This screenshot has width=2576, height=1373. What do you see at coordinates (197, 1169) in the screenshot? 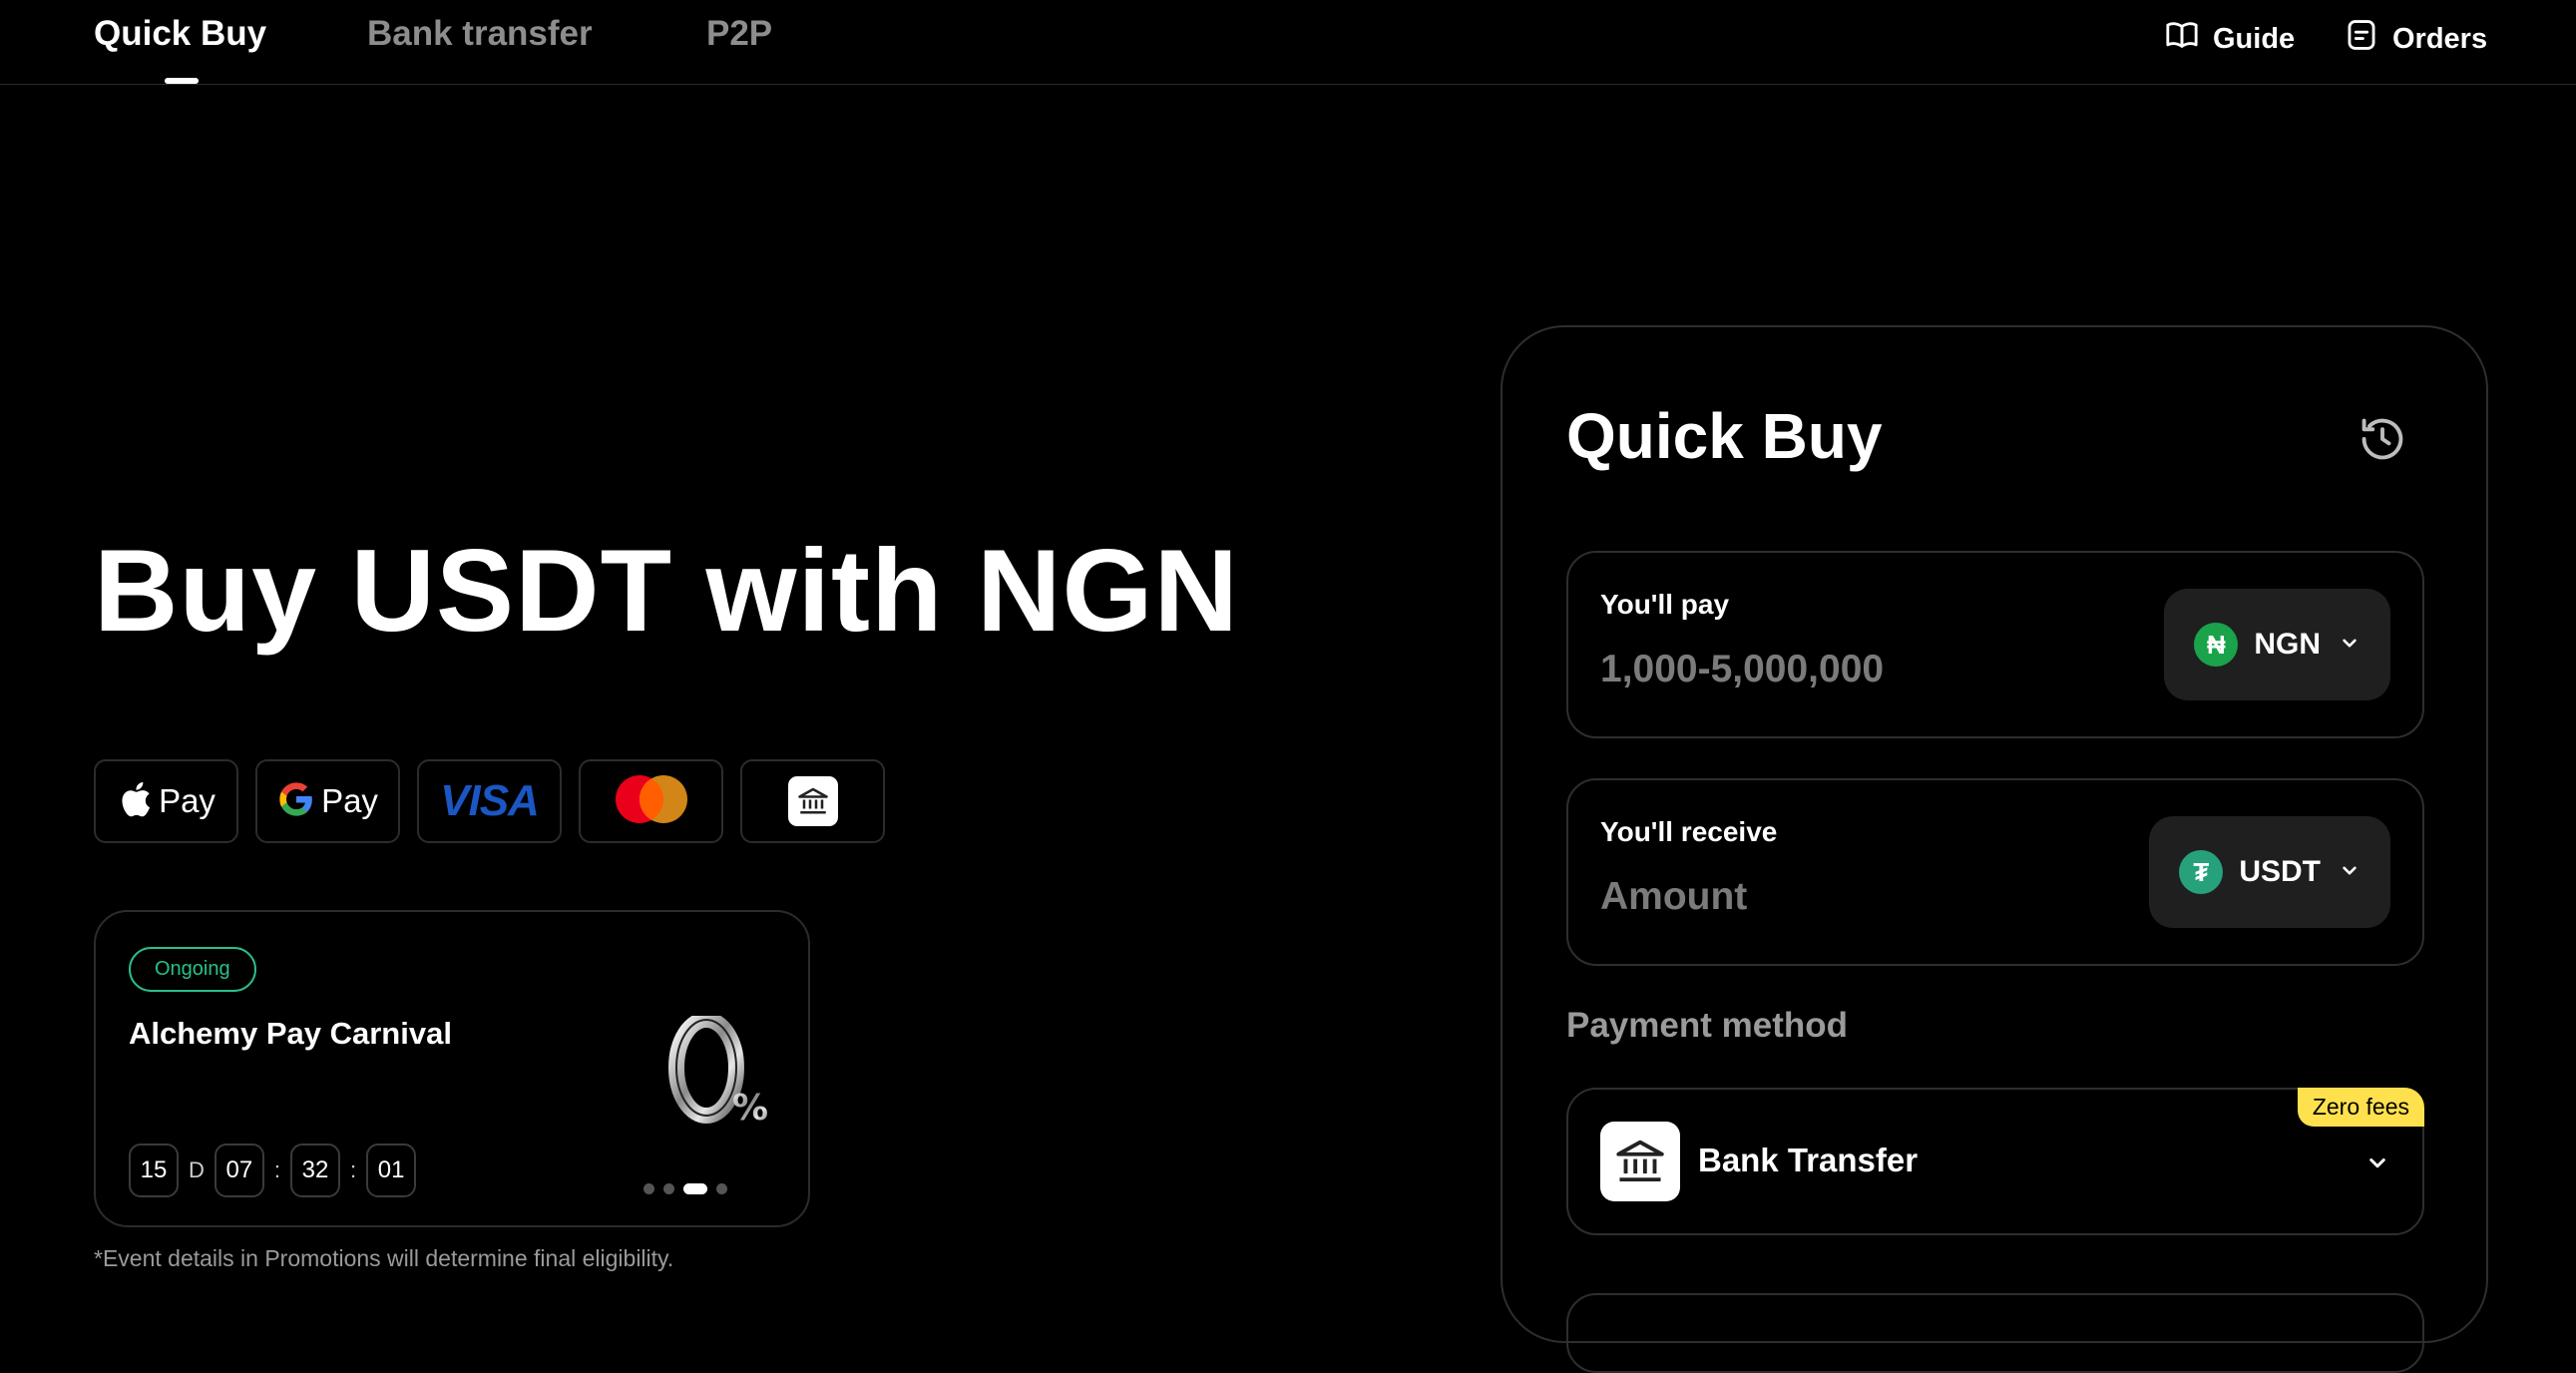
I see `countdown-day-unit: D` at bounding box center [197, 1169].